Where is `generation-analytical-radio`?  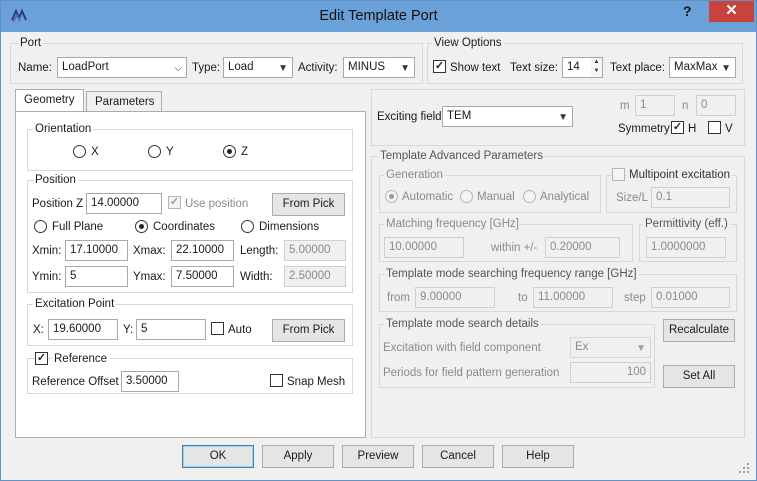
generation-analytical-radio is located at coordinates (529, 196).